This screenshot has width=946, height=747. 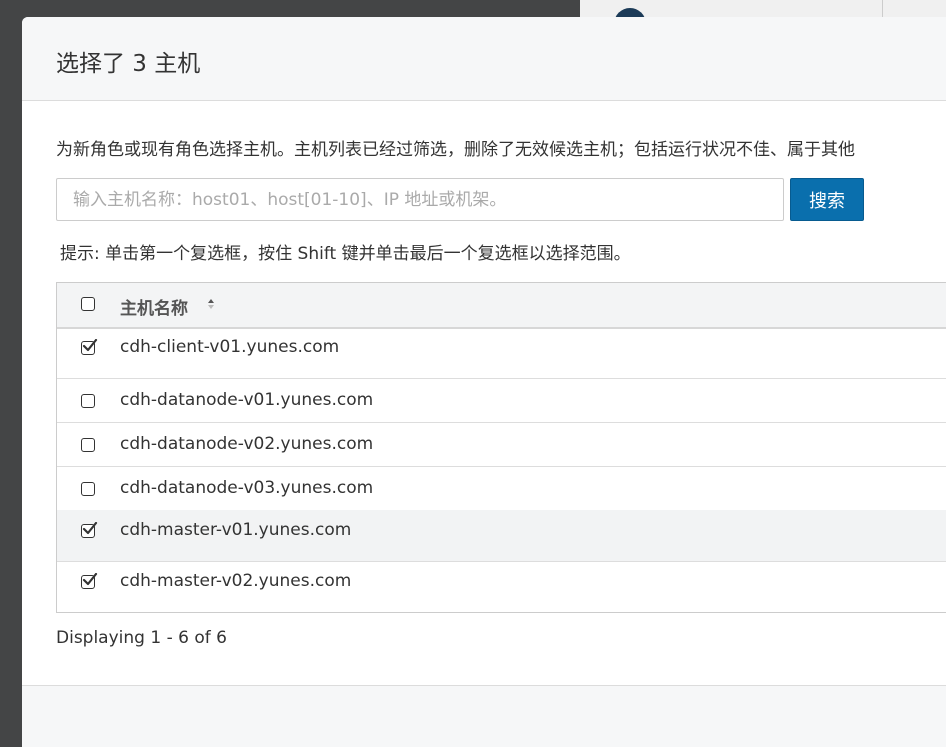 I want to click on table-header: 主机名称, so click(x=501, y=306).